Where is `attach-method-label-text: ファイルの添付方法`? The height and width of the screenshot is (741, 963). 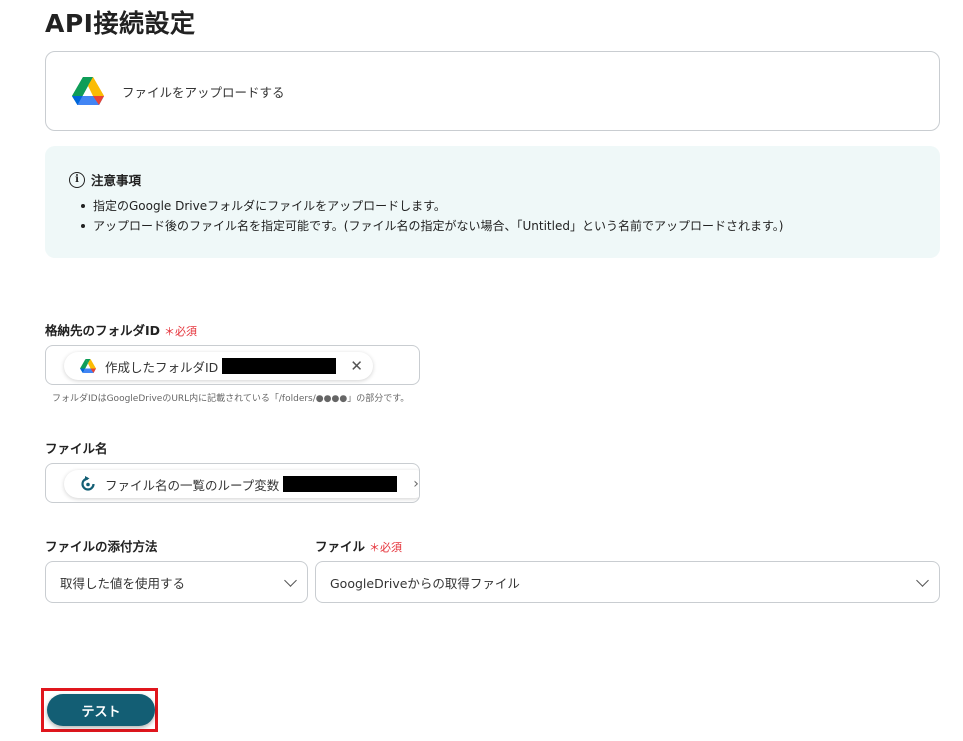
attach-method-label-text: ファイルの添付方法 is located at coordinates (101, 546).